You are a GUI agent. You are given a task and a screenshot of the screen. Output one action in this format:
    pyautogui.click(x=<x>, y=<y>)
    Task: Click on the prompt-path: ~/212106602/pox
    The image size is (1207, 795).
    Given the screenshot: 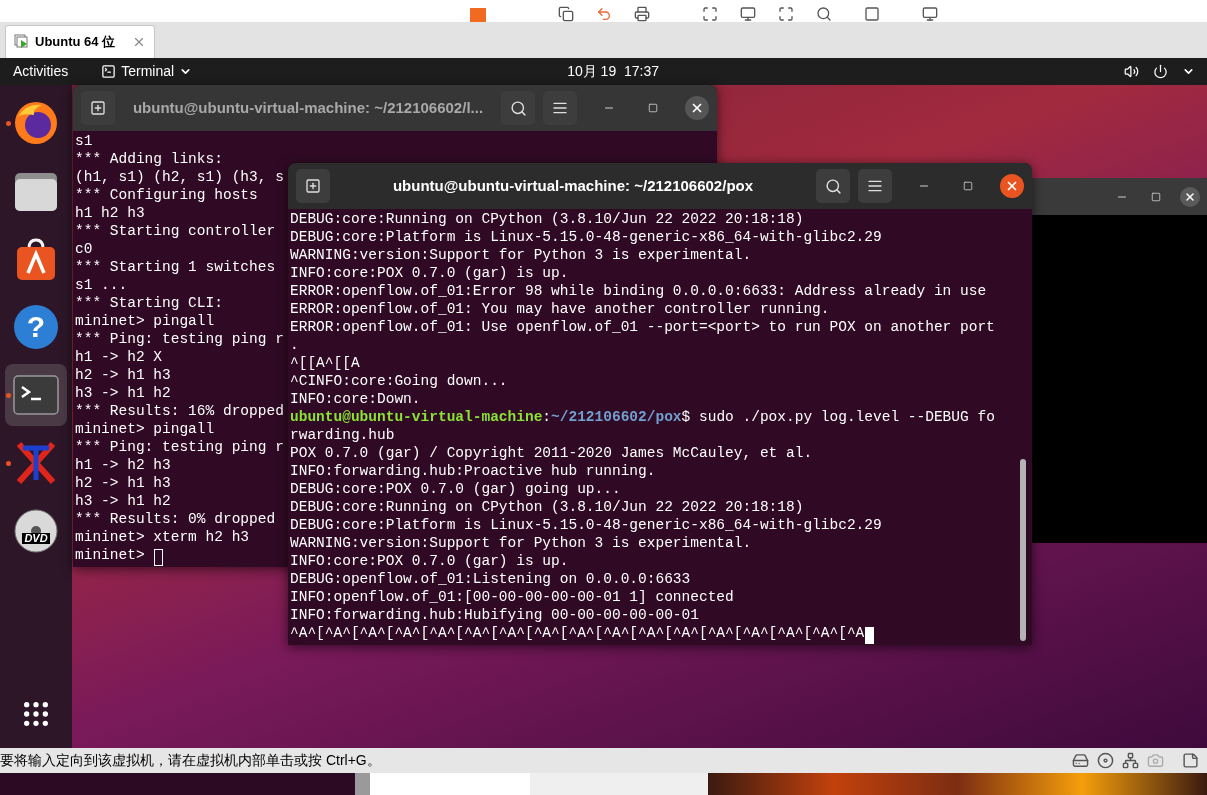 What is the action you would take?
    pyautogui.click(x=616, y=417)
    